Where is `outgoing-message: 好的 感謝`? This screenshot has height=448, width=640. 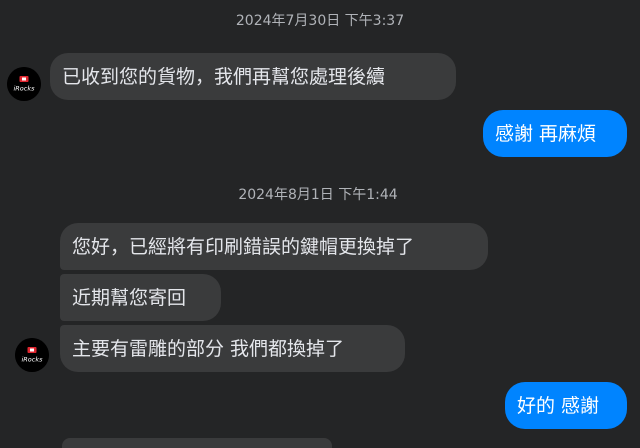 outgoing-message: 好的 感謝 is located at coordinates (566, 405).